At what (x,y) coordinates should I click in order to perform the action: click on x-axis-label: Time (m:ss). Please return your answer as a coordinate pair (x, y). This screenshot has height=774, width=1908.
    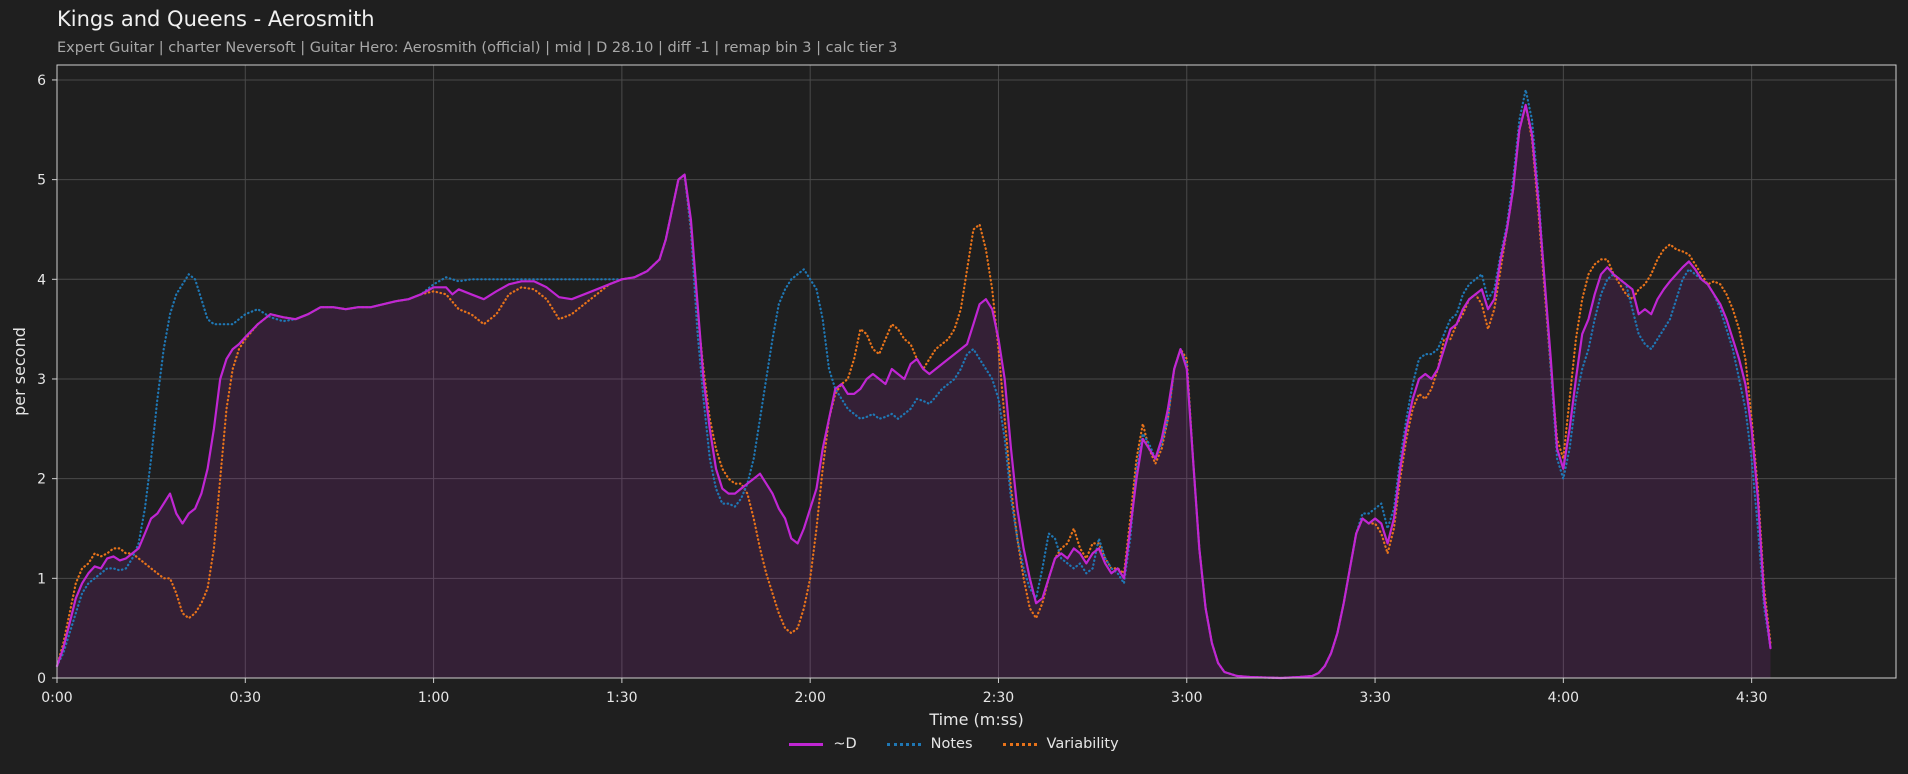
    Looking at the image, I should click on (975, 719).